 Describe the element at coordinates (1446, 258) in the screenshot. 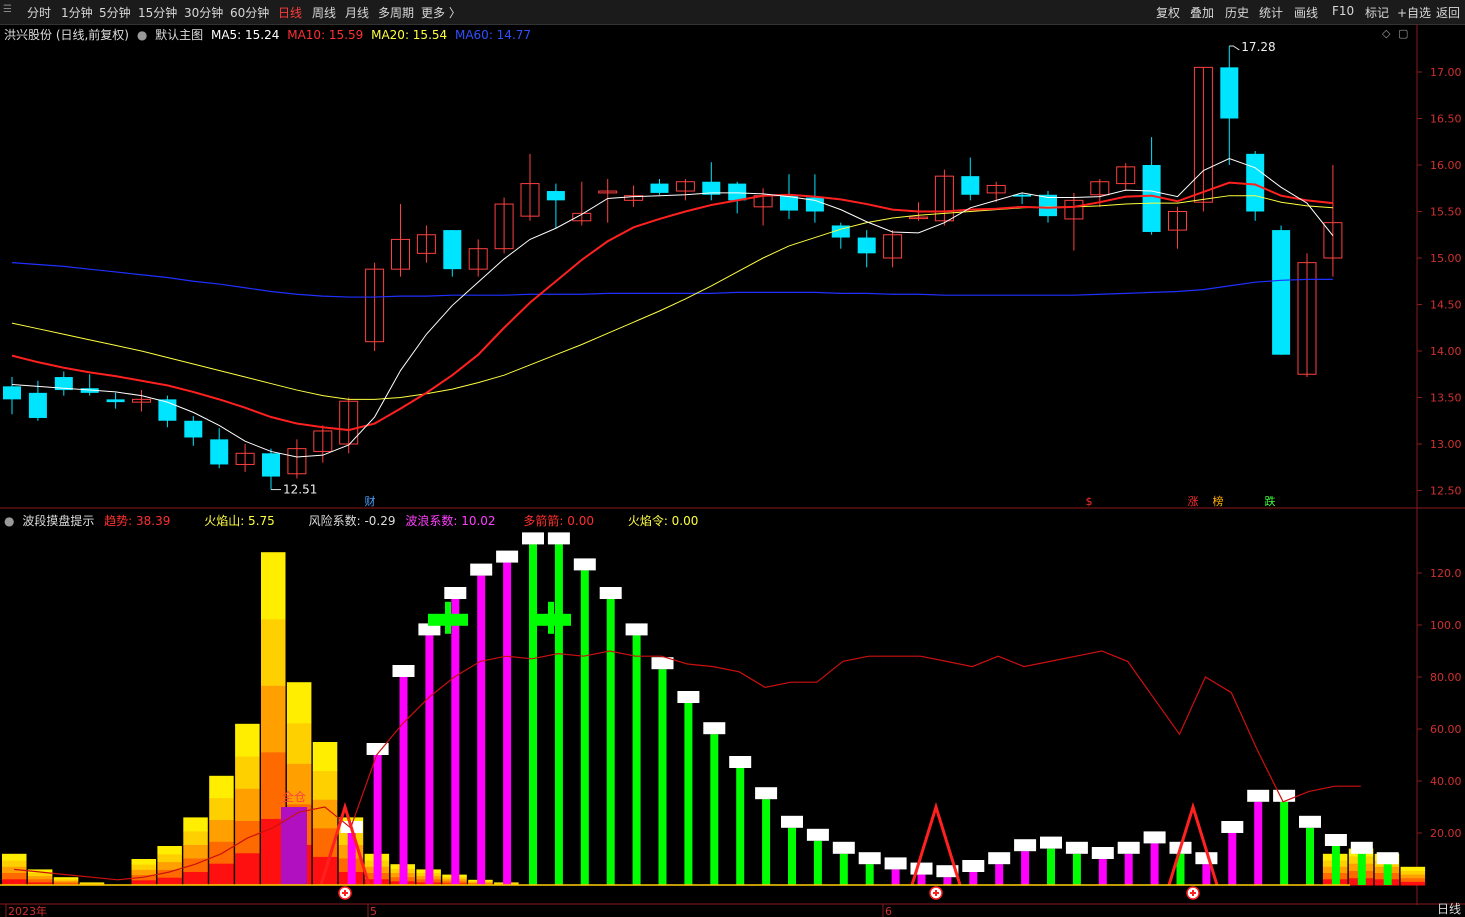

I see `price-axis-label: 15.00` at that location.